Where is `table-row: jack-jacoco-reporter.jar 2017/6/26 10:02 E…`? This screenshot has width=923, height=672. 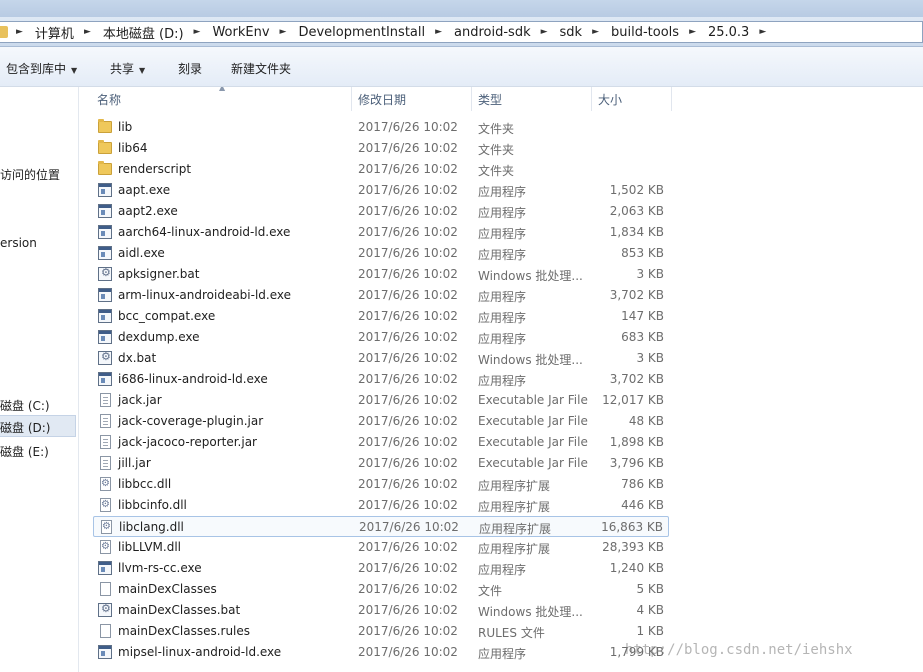
table-row: jack-jacoco-reporter.jar 2017/6/26 10:02 E… is located at coordinates (381, 442).